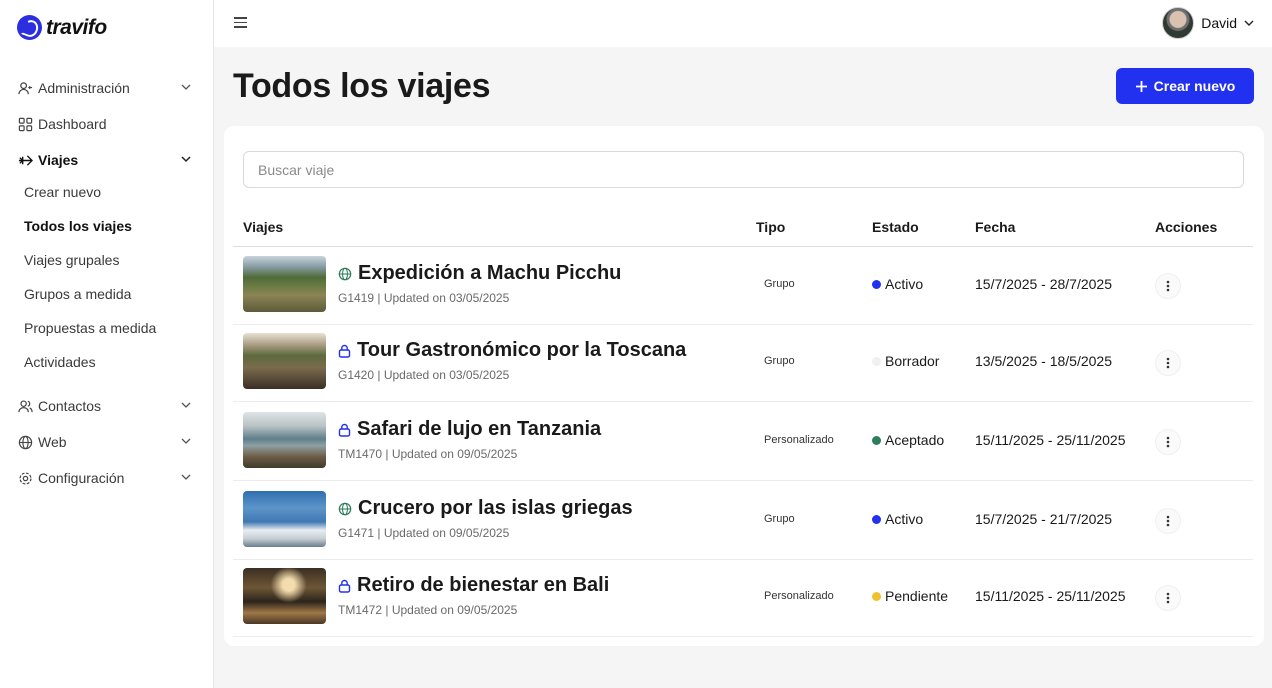 The width and height of the screenshot is (1272, 688). What do you see at coordinates (84, 88) in the screenshot?
I see `sidebar-item-label: Administración` at bounding box center [84, 88].